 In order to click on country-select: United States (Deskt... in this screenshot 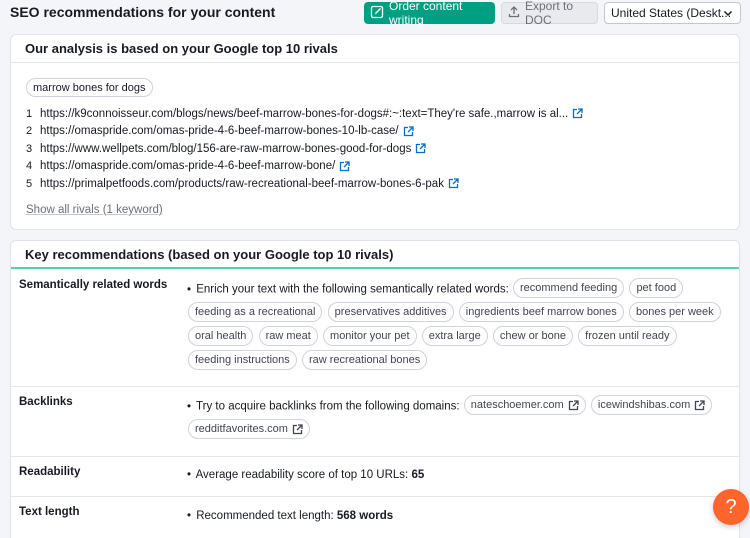, I will do `click(672, 13)`.